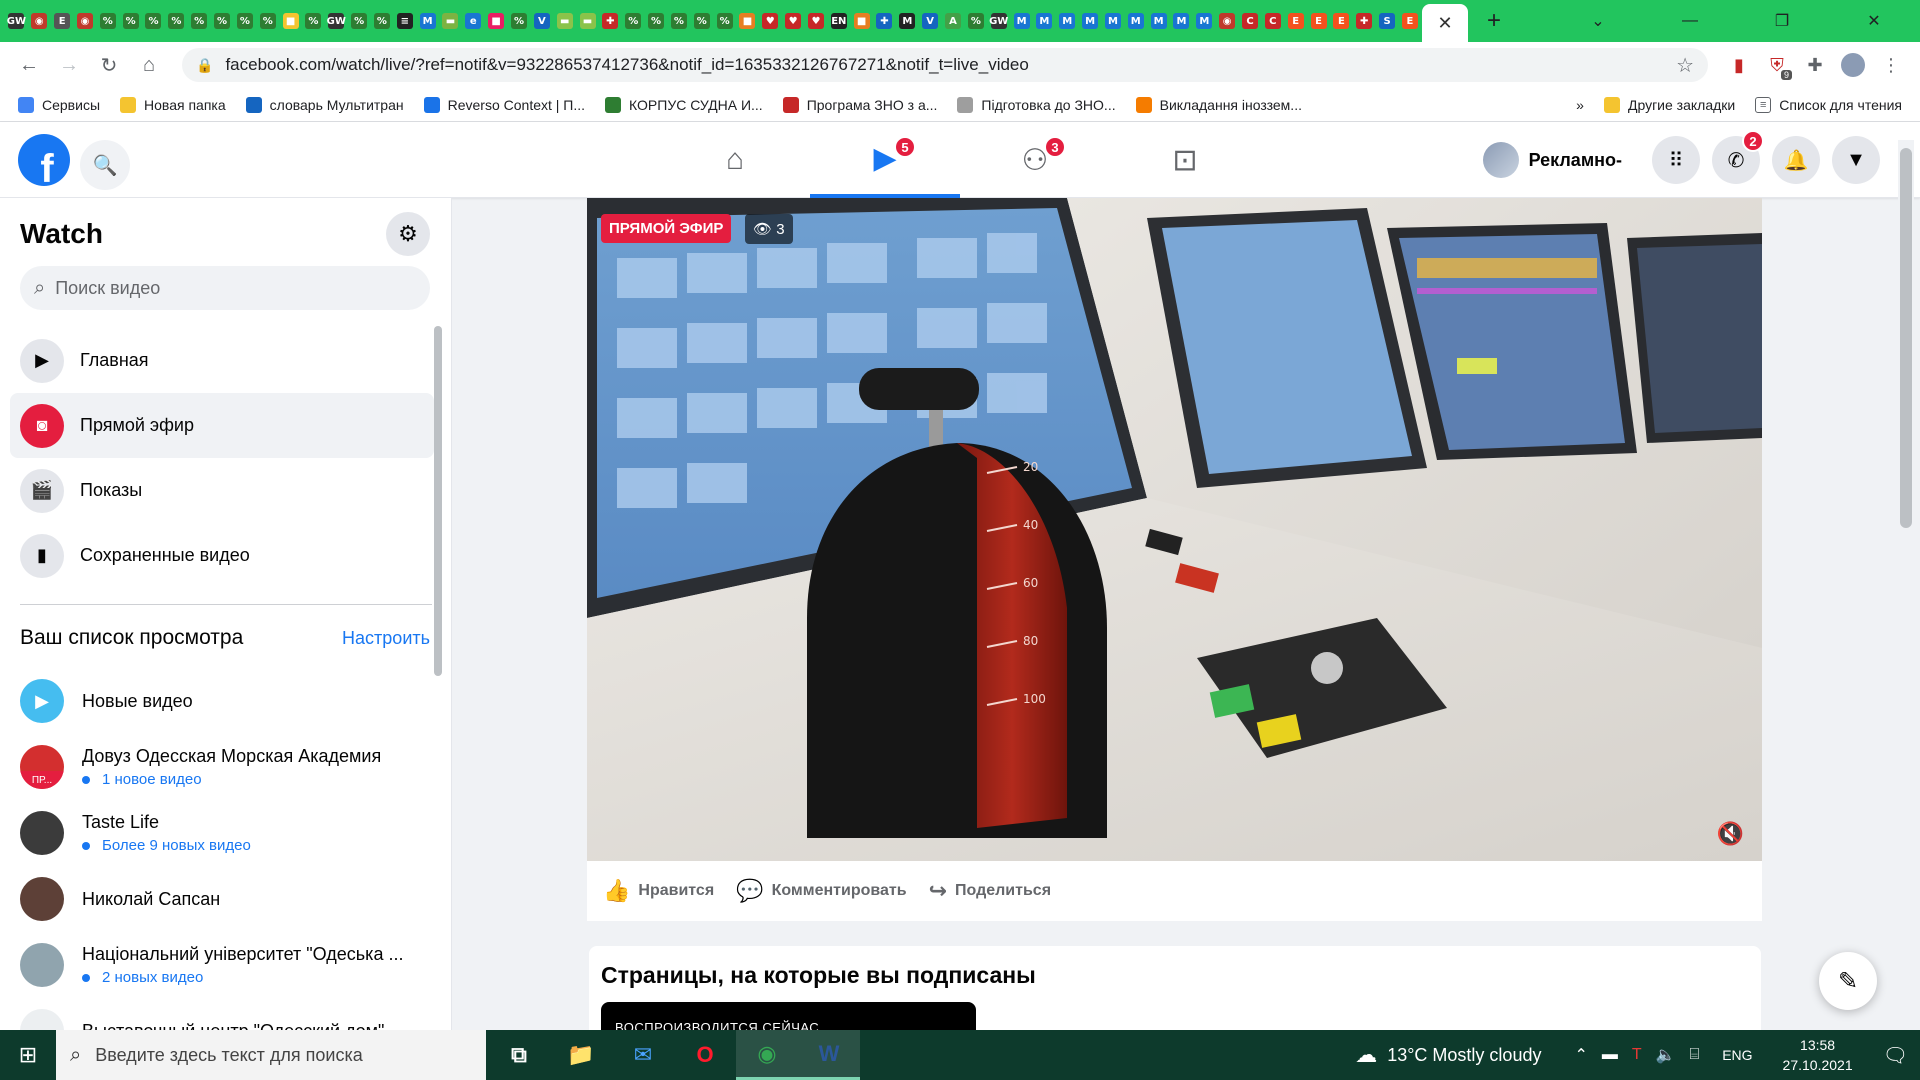 The height and width of the screenshot is (1080, 1920). What do you see at coordinates (1035, 160) in the screenshot?
I see `tab-groups: ⚇ 3` at bounding box center [1035, 160].